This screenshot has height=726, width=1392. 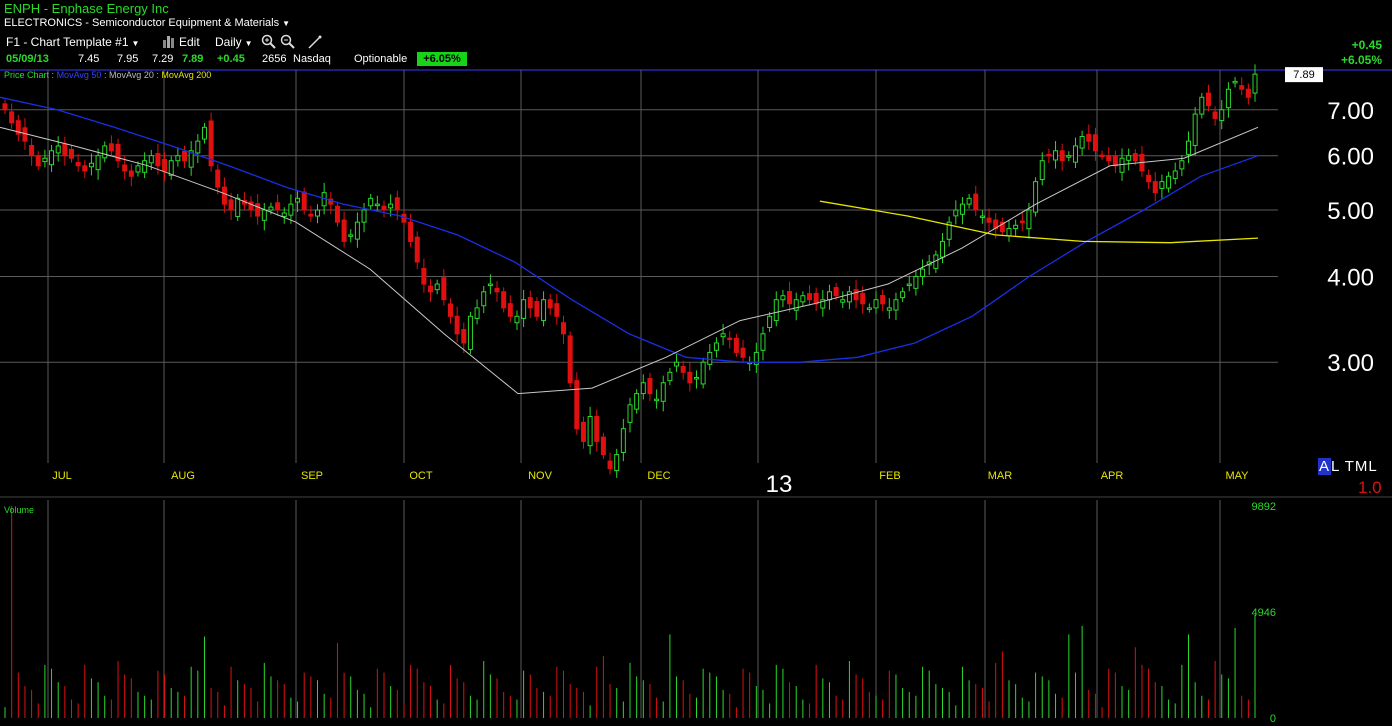 What do you see at coordinates (105, 75) in the screenshot?
I see `legend-sep-2: :` at bounding box center [105, 75].